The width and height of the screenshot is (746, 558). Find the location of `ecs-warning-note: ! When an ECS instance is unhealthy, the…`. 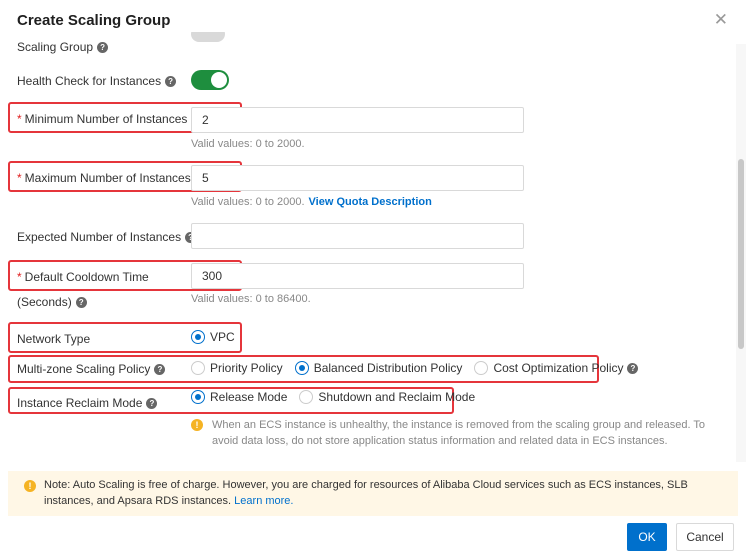

ecs-warning-note: ! When an ECS instance is unhealthy, the… is located at coordinates (451, 433).